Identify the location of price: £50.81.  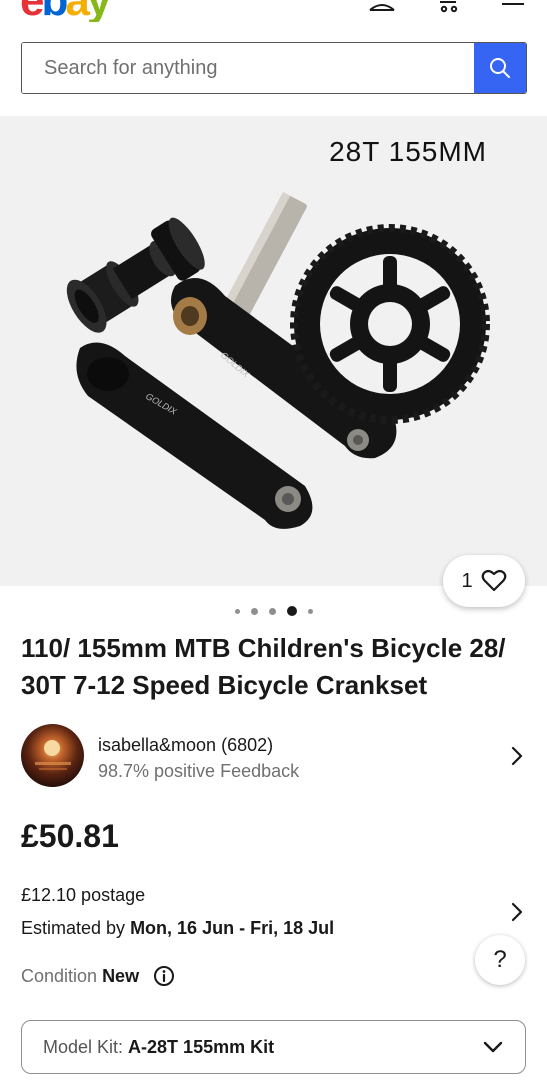
(70, 836).